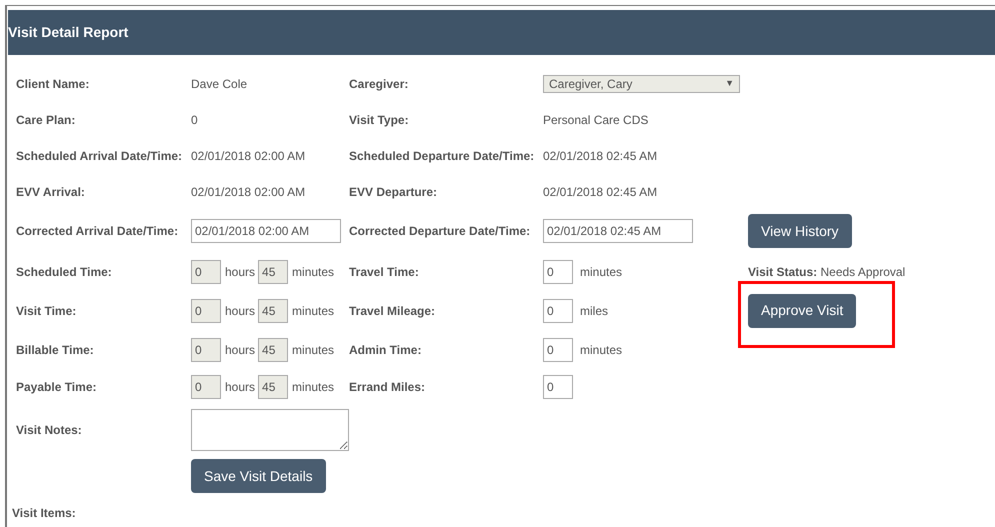  Describe the element at coordinates (99, 156) in the screenshot. I see `field-label: Scheduled Arrival Date/Time:` at that location.